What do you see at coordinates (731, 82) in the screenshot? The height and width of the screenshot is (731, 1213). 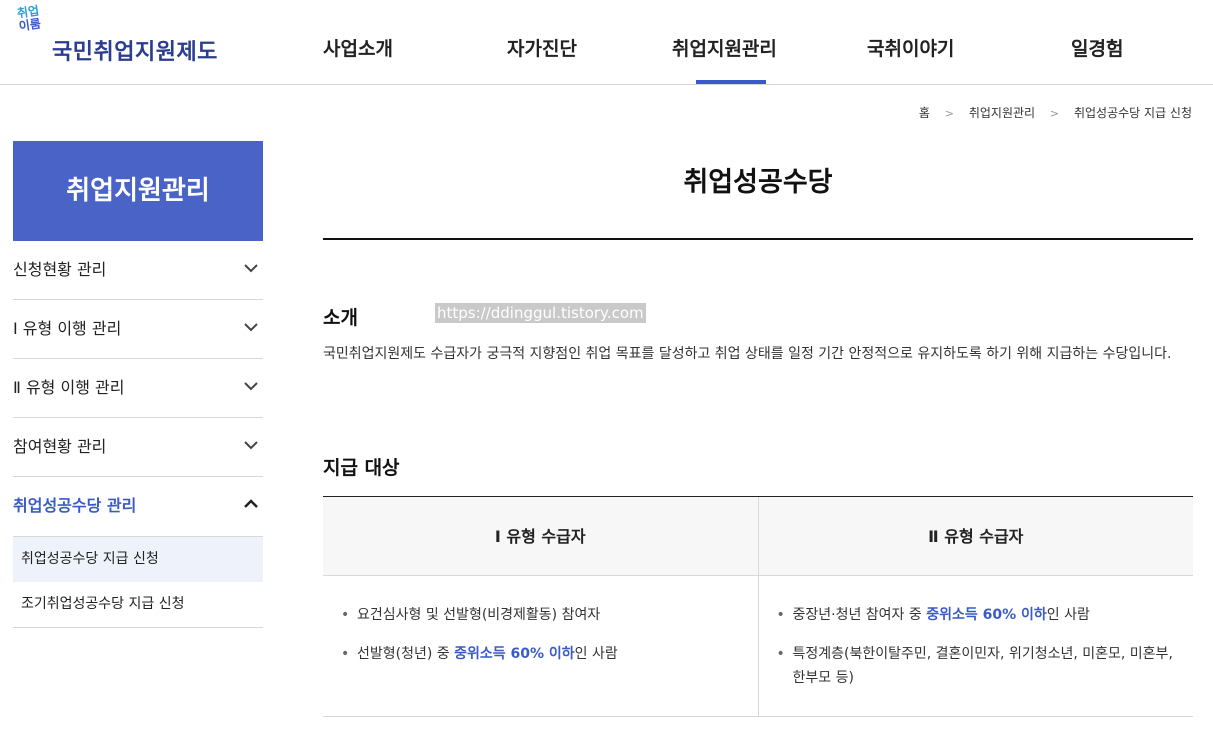 I see `nav-active-indicator` at bounding box center [731, 82].